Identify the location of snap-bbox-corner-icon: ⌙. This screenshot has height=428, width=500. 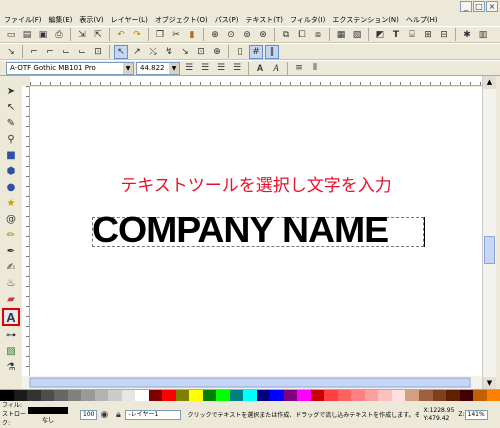
(66, 52).